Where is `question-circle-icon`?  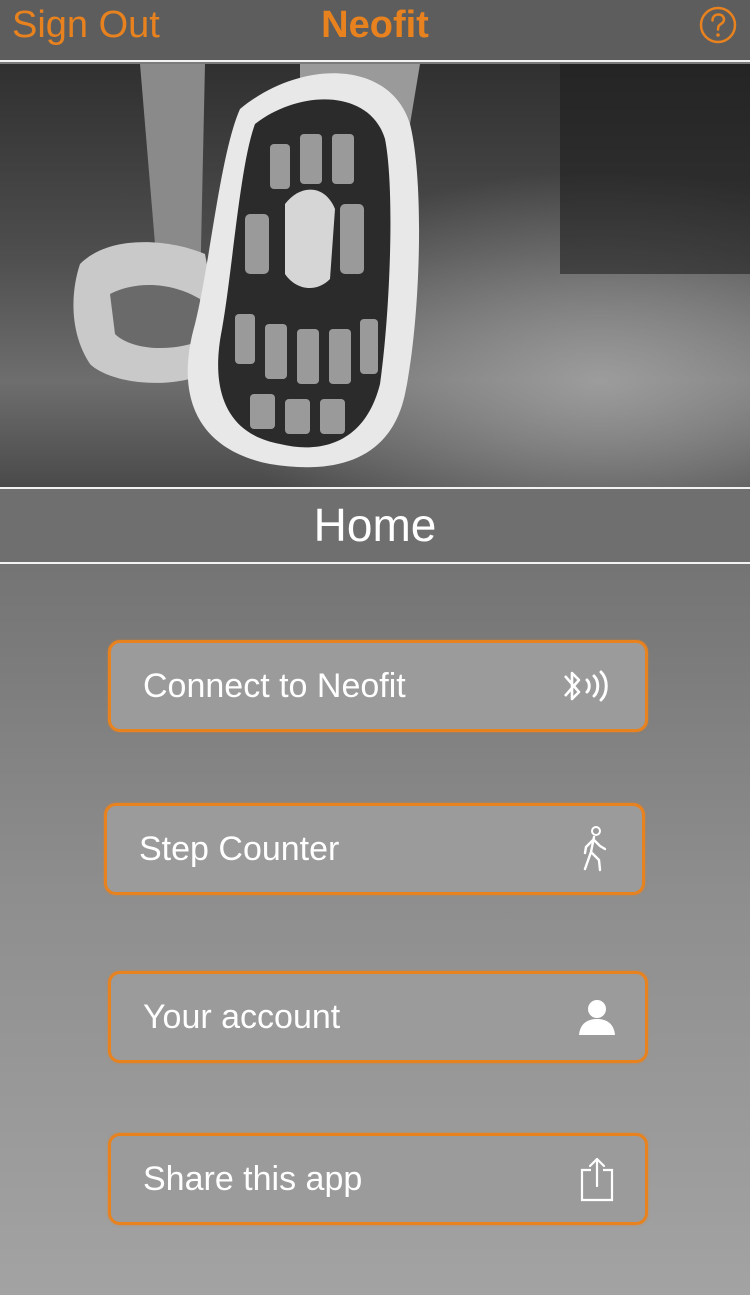 question-circle-icon is located at coordinates (718, 25).